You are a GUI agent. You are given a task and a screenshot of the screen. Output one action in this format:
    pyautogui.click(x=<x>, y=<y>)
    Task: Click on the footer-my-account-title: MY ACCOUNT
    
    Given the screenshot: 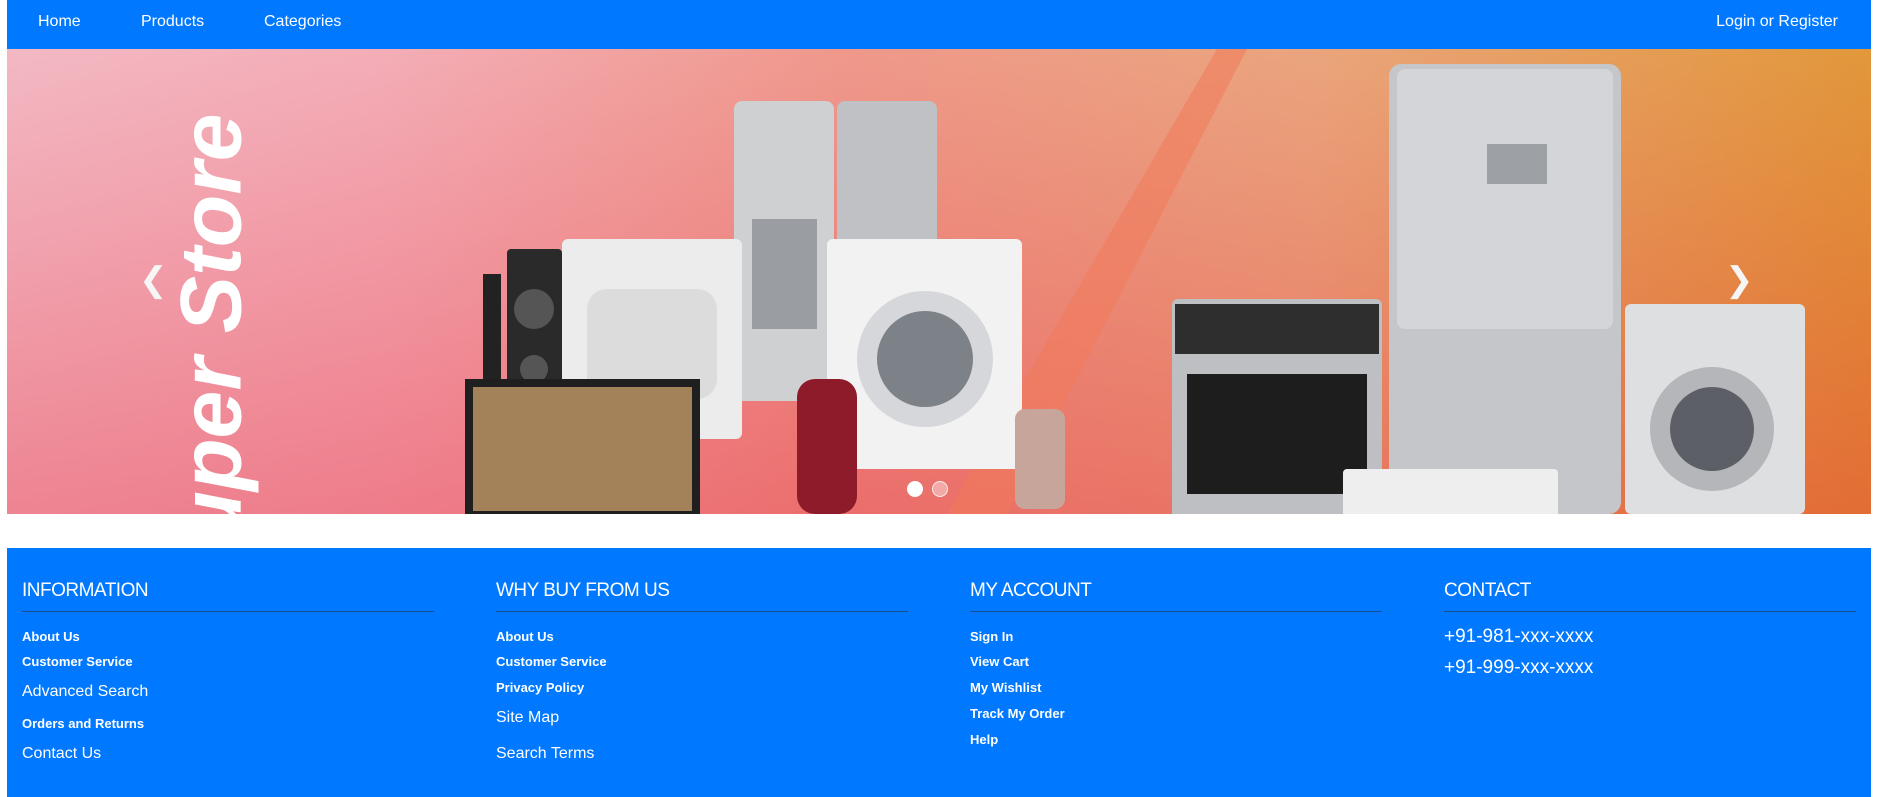 What is the action you would take?
    pyautogui.click(x=1031, y=590)
    